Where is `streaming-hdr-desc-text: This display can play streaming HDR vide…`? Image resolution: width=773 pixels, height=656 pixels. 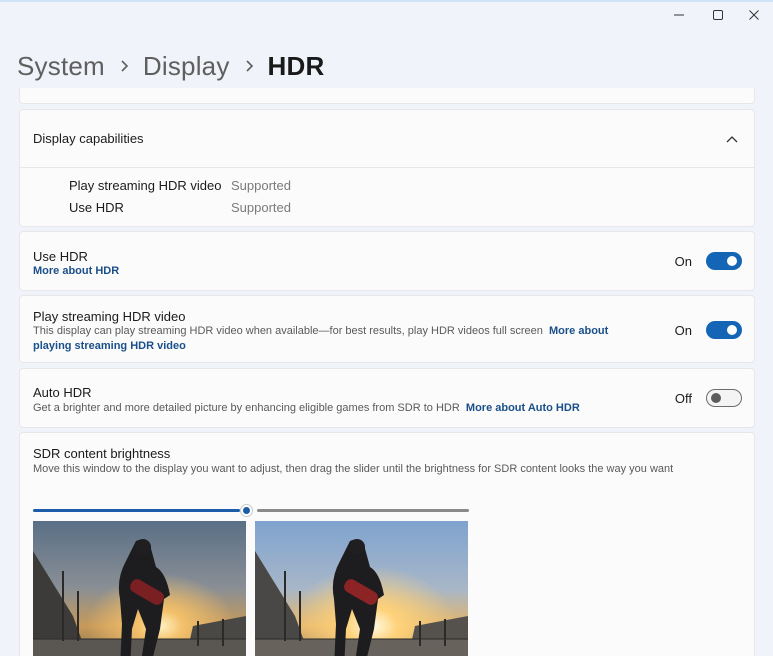
streaming-hdr-desc-text: This display can play streaming HDR vide… is located at coordinates (288, 331).